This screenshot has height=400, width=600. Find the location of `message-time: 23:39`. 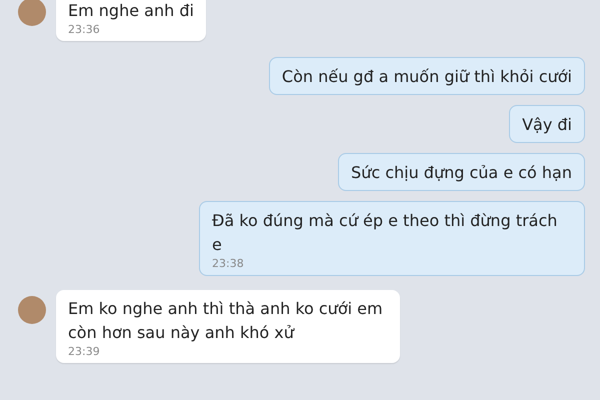

message-time: 23:39 is located at coordinates (84, 351).